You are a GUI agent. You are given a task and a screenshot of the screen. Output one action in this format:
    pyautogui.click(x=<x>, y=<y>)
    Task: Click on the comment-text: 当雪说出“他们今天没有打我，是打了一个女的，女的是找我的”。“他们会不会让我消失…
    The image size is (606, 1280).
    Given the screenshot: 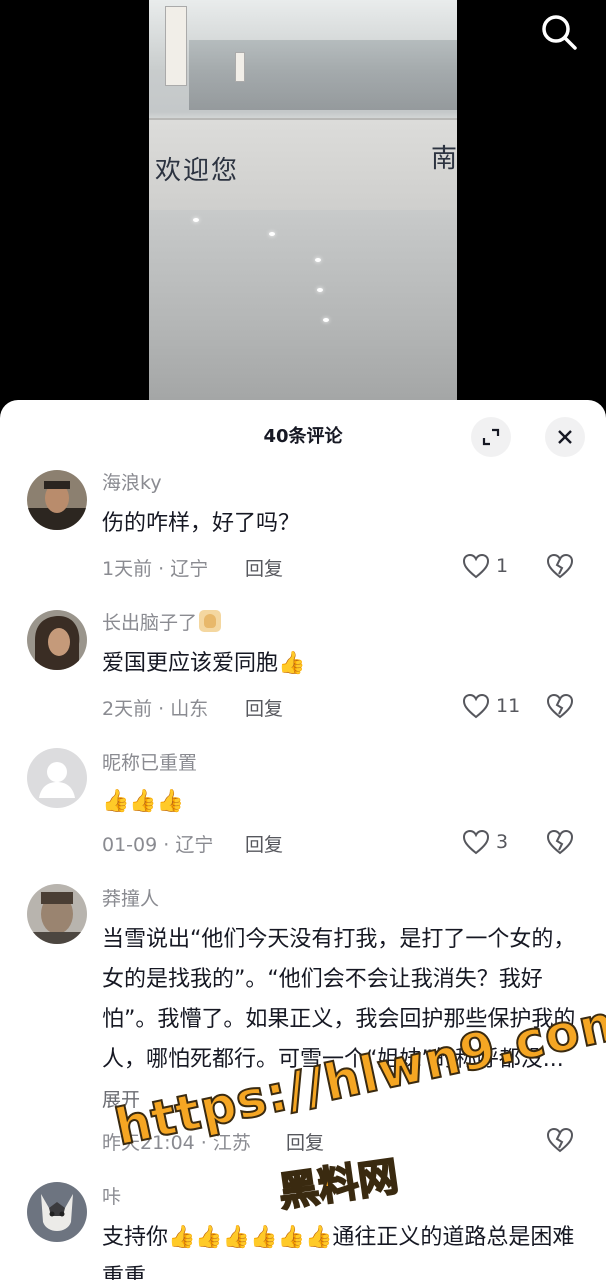 What is the action you would take?
    pyautogui.click(x=341, y=1020)
    